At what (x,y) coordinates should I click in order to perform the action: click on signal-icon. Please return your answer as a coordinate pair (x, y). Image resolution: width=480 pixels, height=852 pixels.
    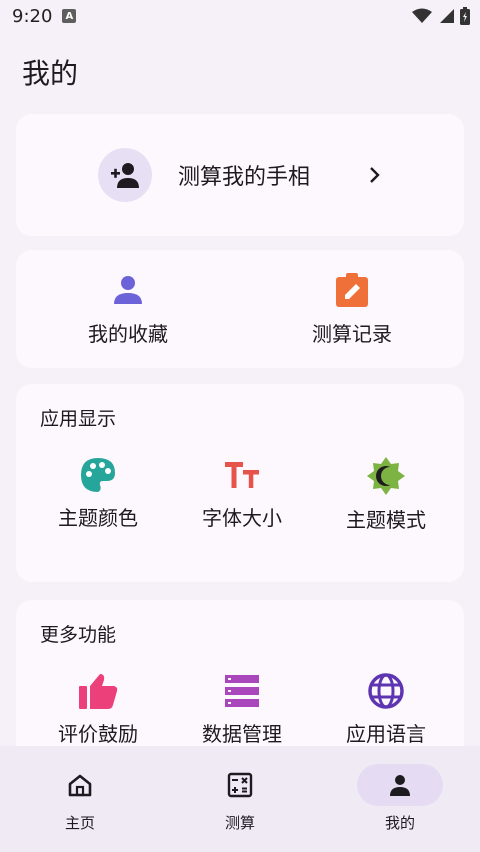
    Looking at the image, I should click on (447, 16).